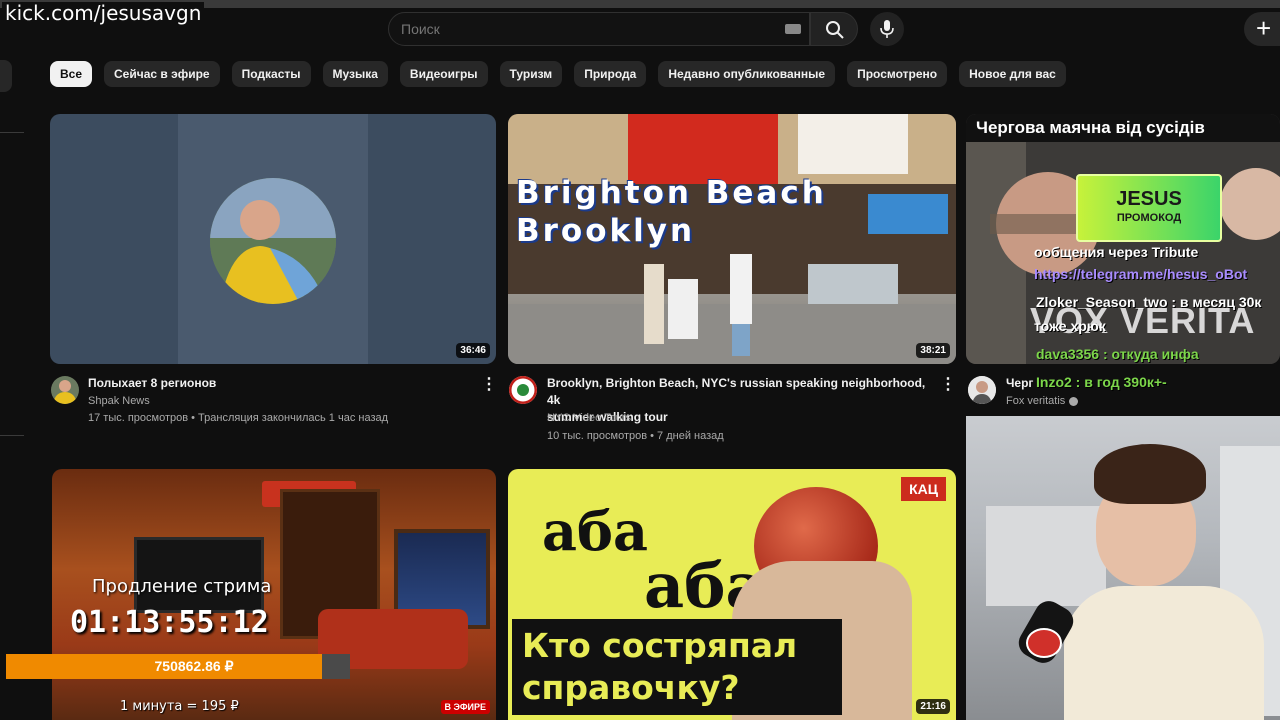  I want to click on promo-code-badge: JESUS ПРОМОКОД, so click(1149, 208).